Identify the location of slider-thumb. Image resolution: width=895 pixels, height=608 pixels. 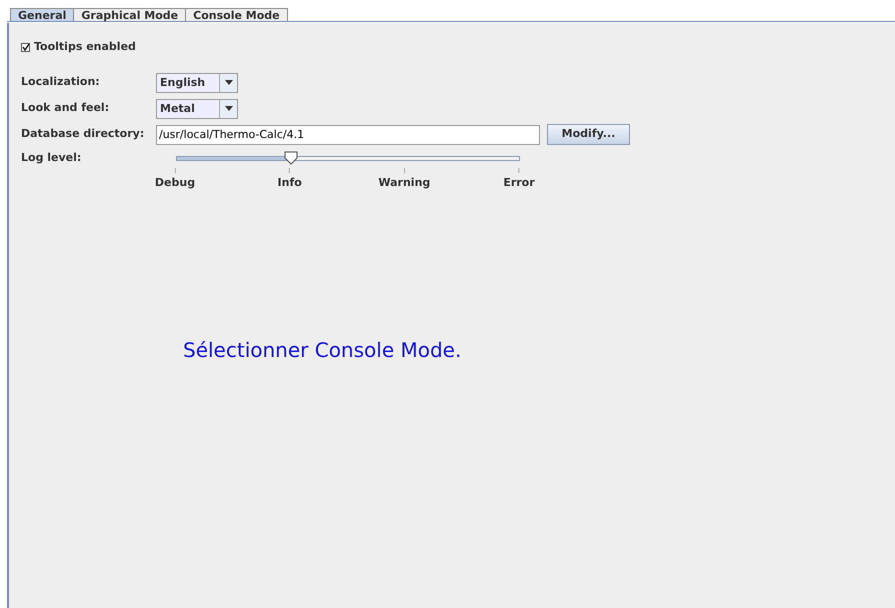
(291, 157).